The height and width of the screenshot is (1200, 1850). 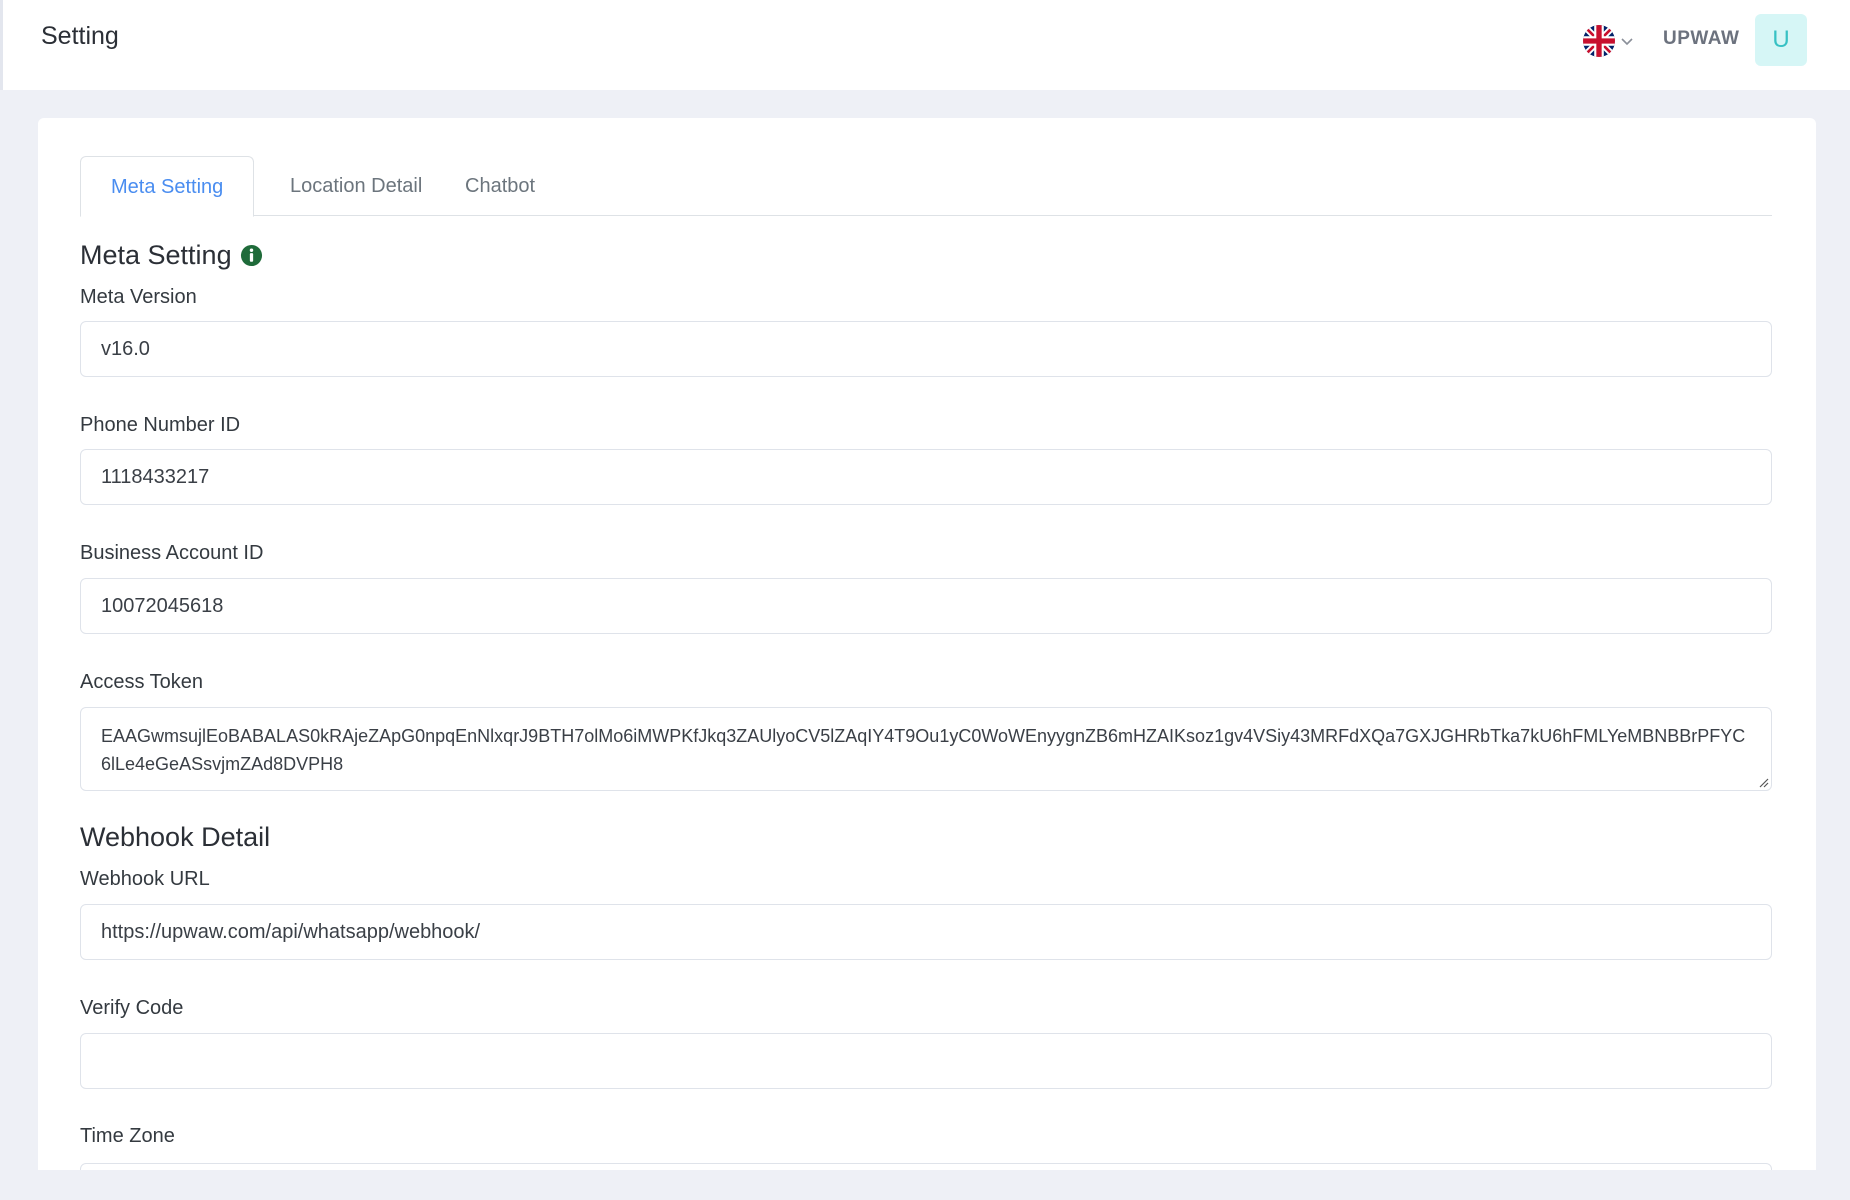 What do you see at coordinates (251, 255) in the screenshot?
I see `info-circle-icon` at bounding box center [251, 255].